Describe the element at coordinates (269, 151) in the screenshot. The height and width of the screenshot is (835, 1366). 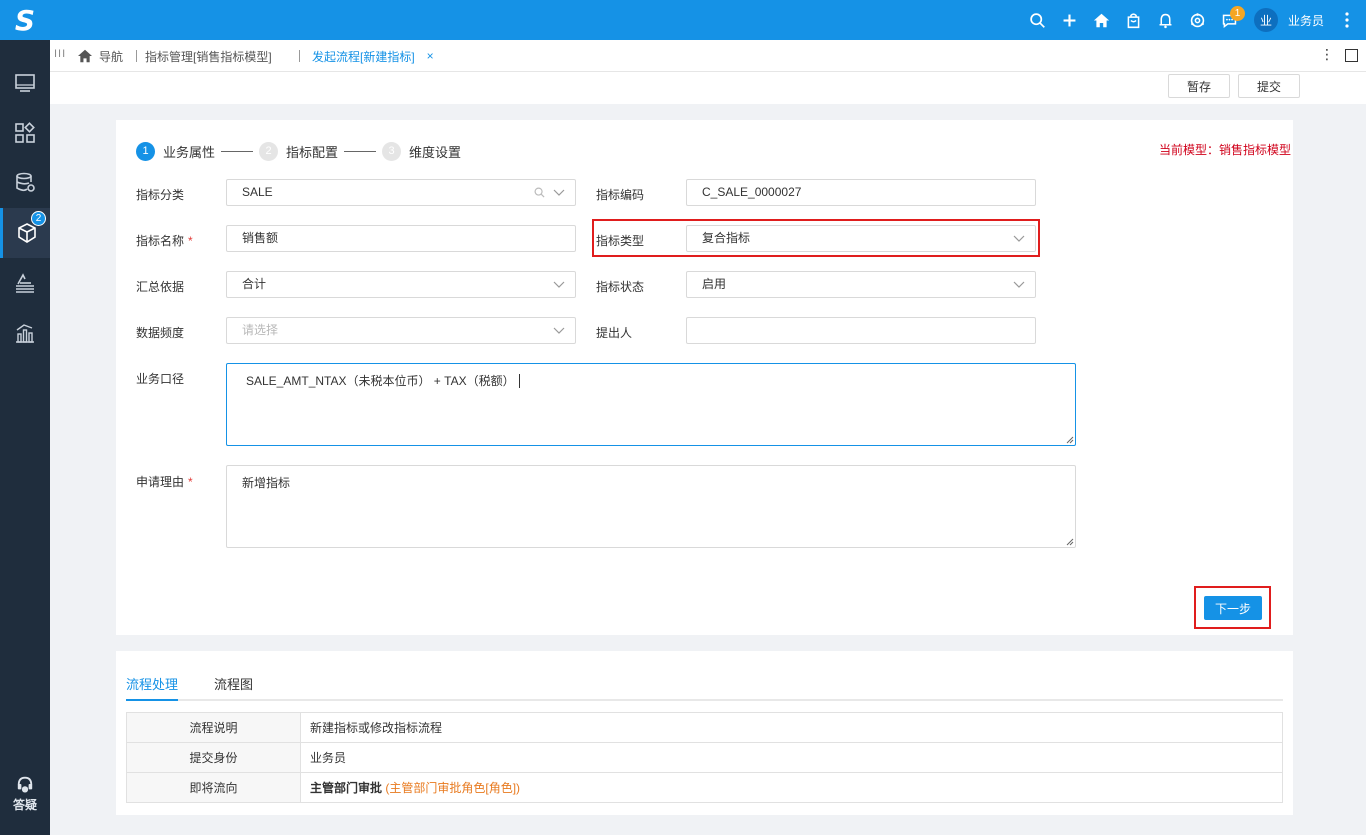
I see `step-2-number: 2` at that location.